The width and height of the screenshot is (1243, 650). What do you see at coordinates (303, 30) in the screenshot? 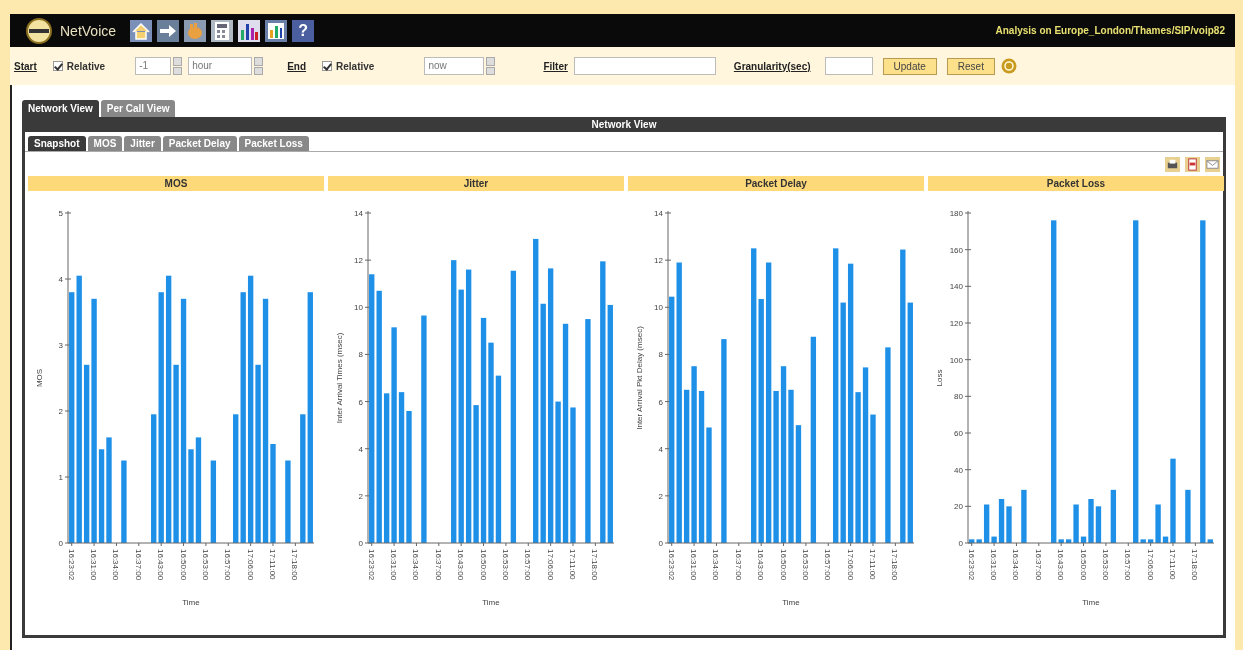
I see `help-button: ?` at bounding box center [303, 30].